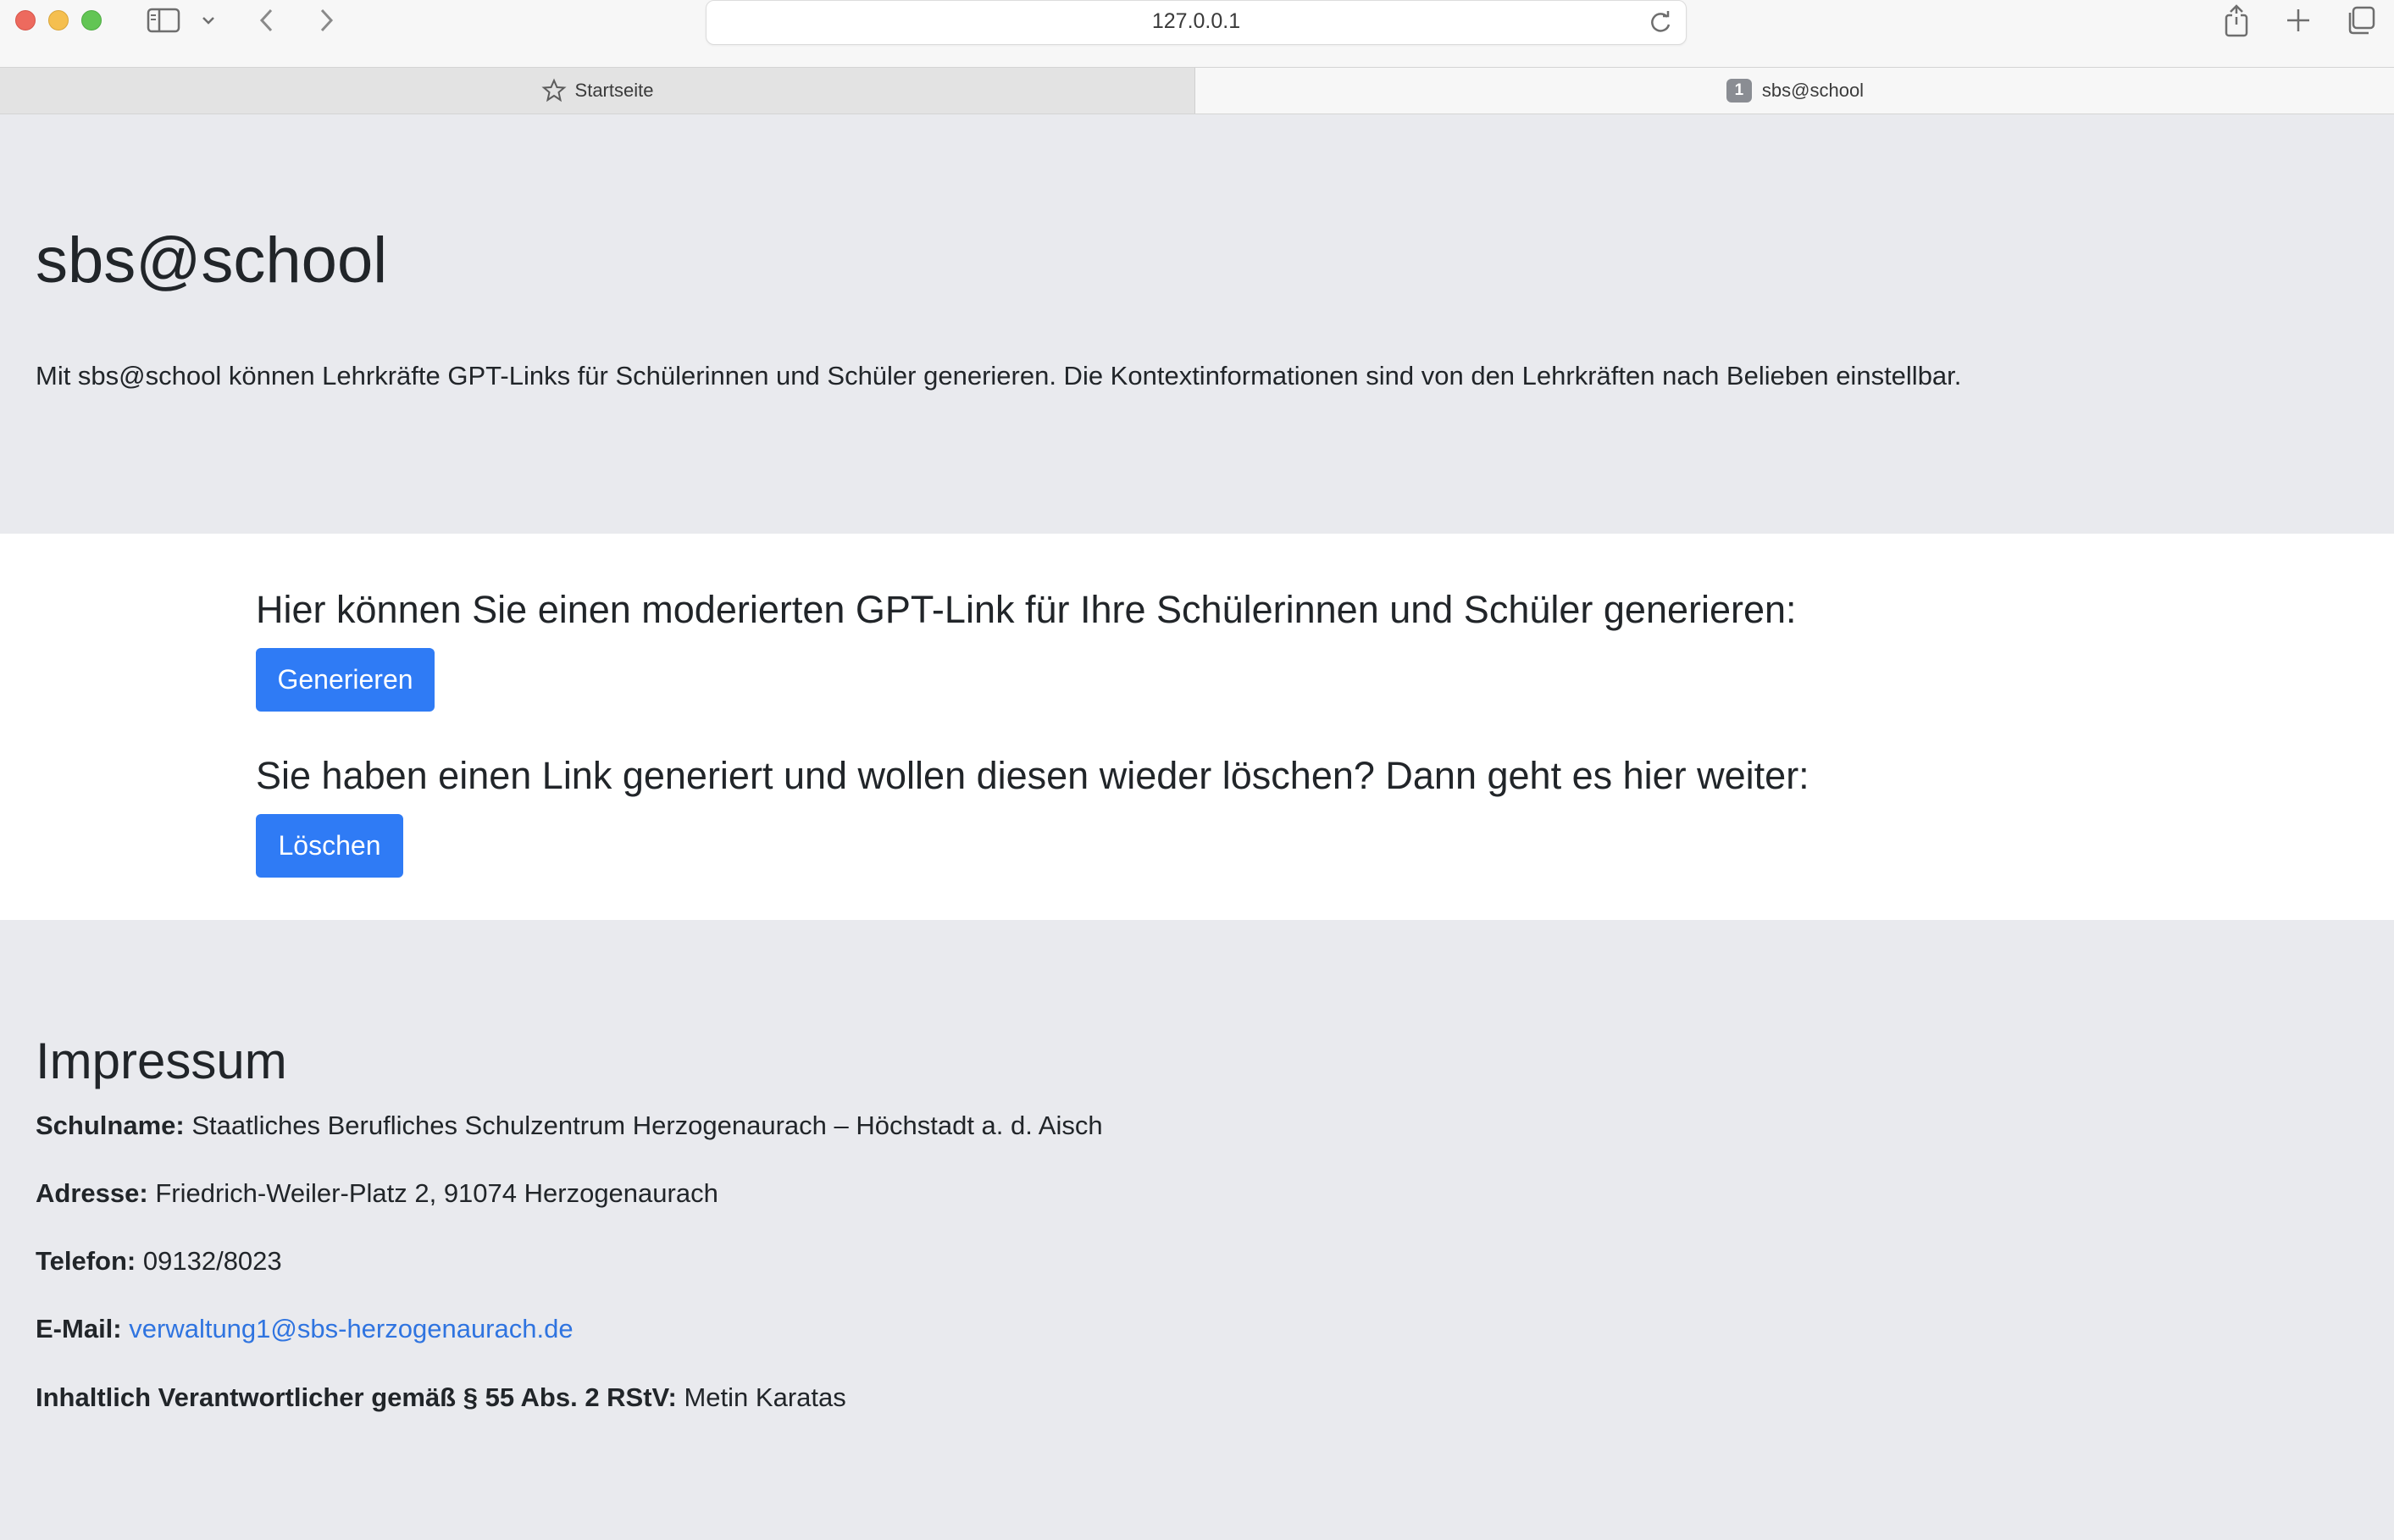  I want to click on tab-badge: 1, so click(1739, 90).